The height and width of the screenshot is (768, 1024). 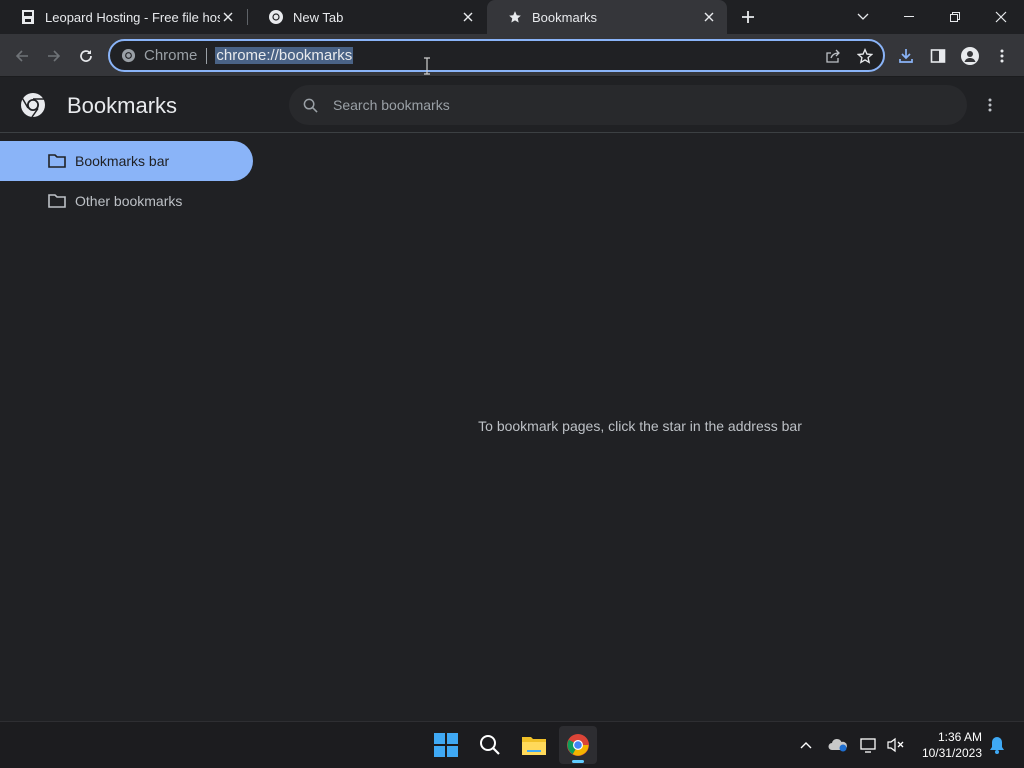 I want to click on sidebar-item-label: Other bookmarks, so click(x=129, y=201).